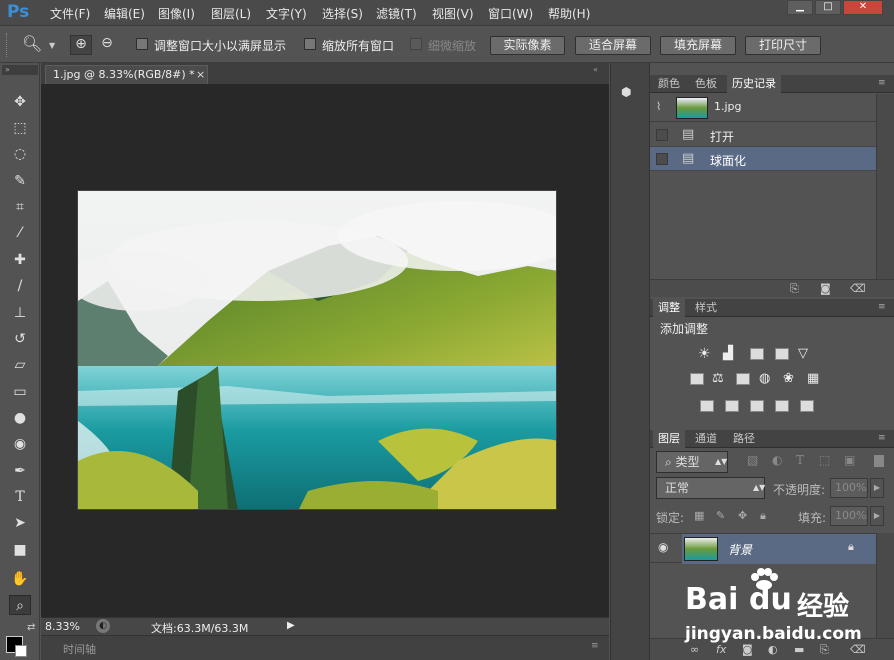  What do you see at coordinates (142, 44) in the screenshot?
I see `resize-windows-checkbox` at bounding box center [142, 44].